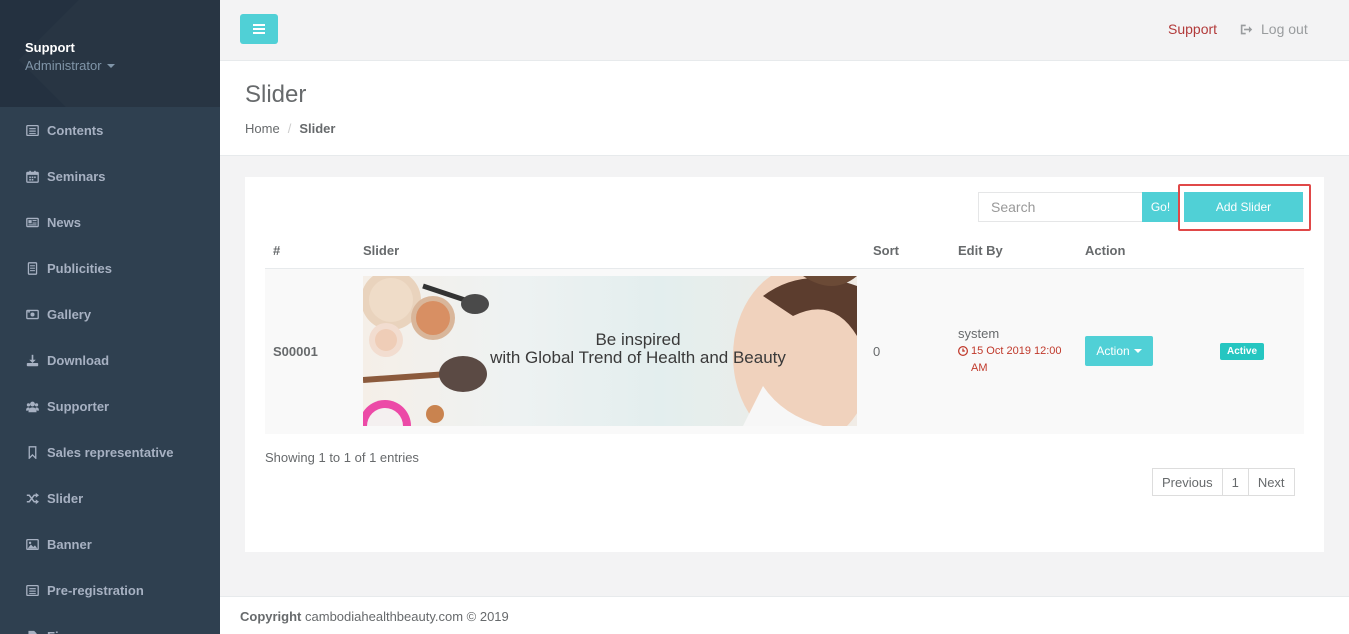  I want to click on random-icon, so click(32, 498).